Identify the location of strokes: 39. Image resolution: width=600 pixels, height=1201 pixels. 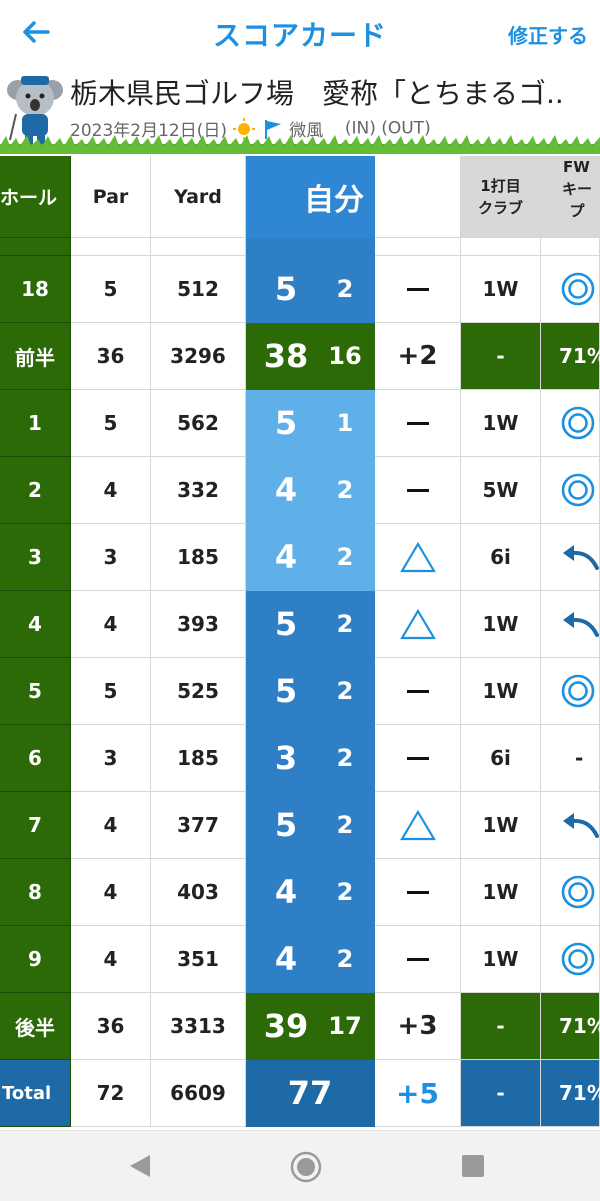
(286, 1026).